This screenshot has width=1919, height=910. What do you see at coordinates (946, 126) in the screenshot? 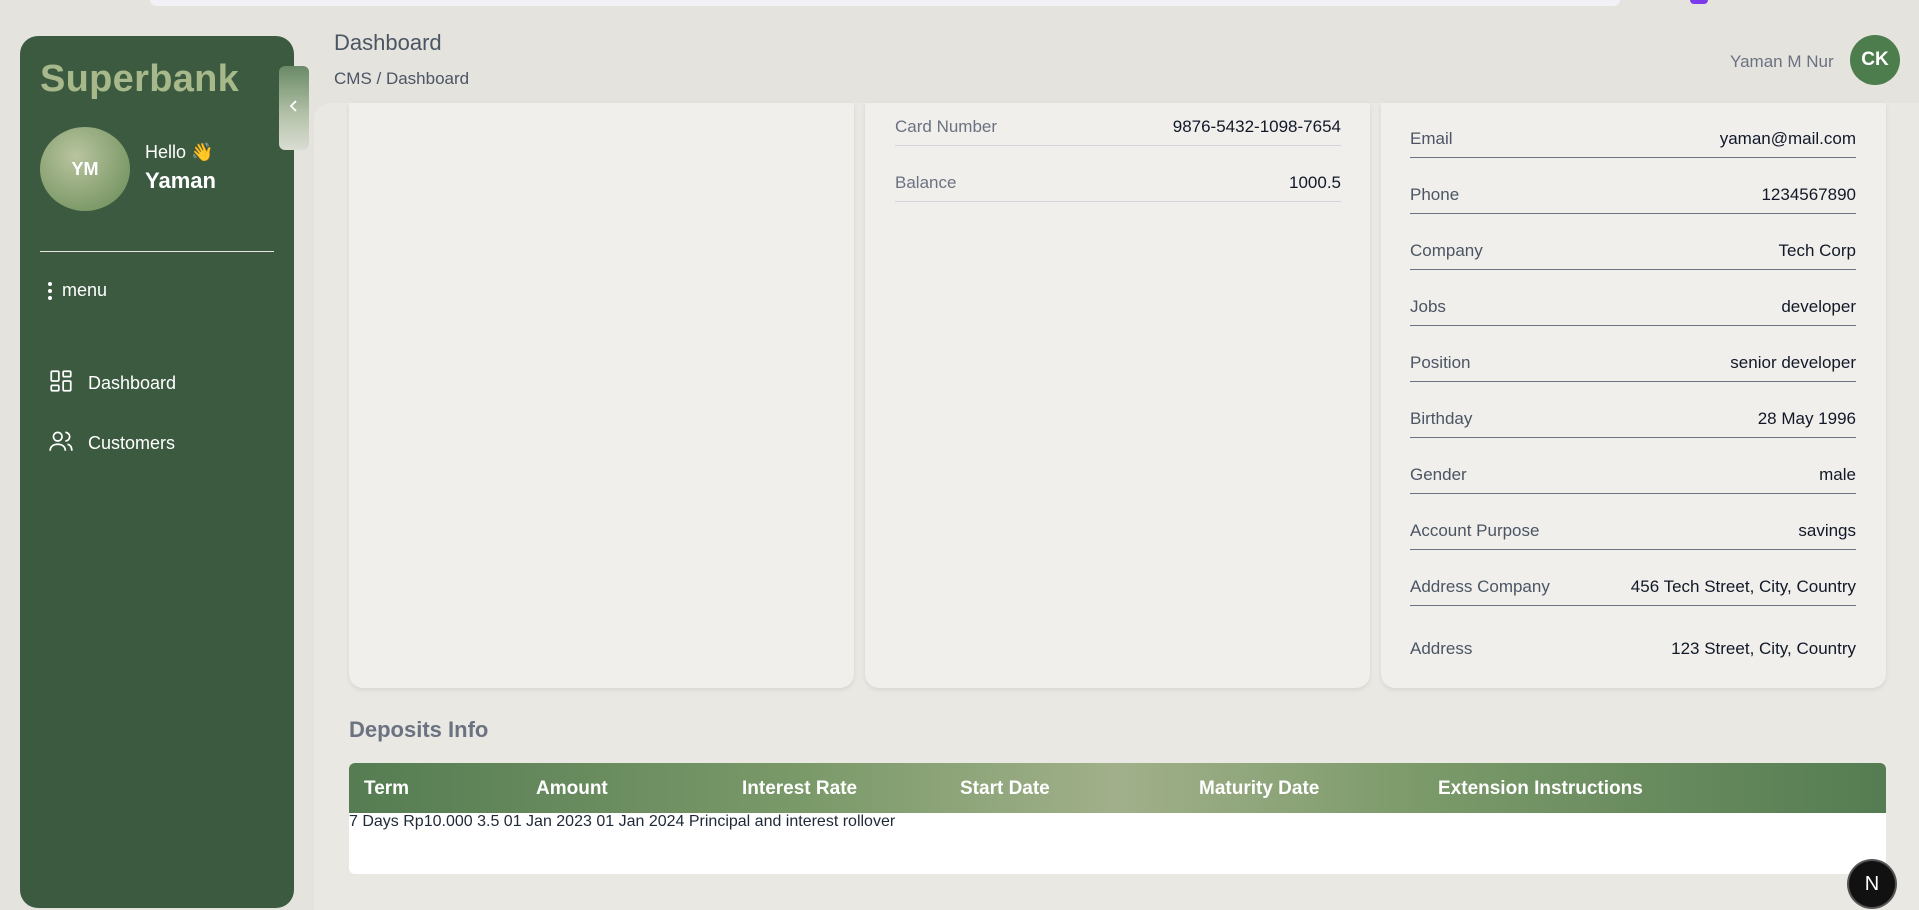
I see `row-label: Card Number` at bounding box center [946, 126].